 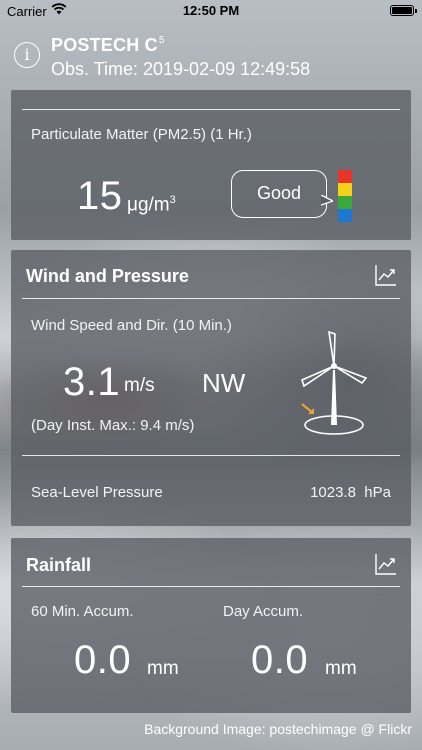 I want to click on background-credit: Background Image: postechimage @ Flickr, so click(x=278, y=729).